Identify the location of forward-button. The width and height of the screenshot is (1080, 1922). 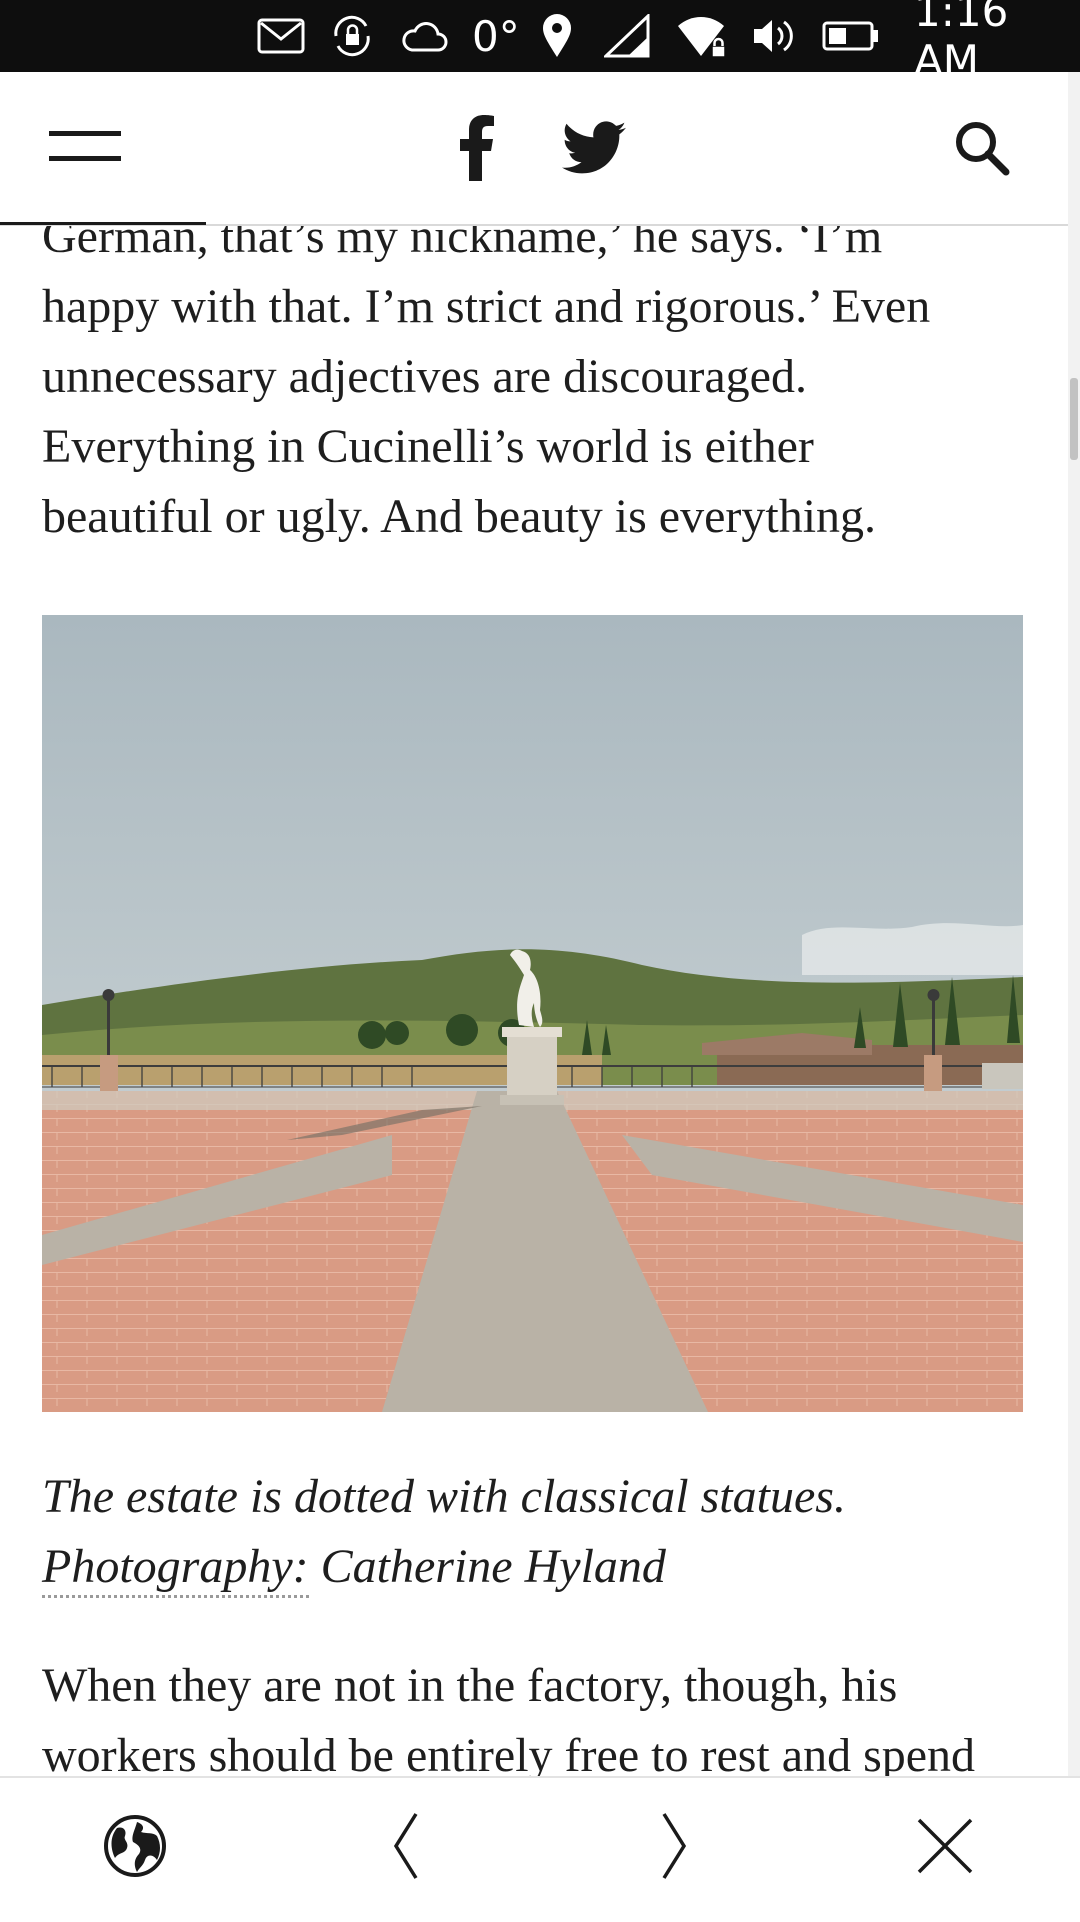
(675, 1848).